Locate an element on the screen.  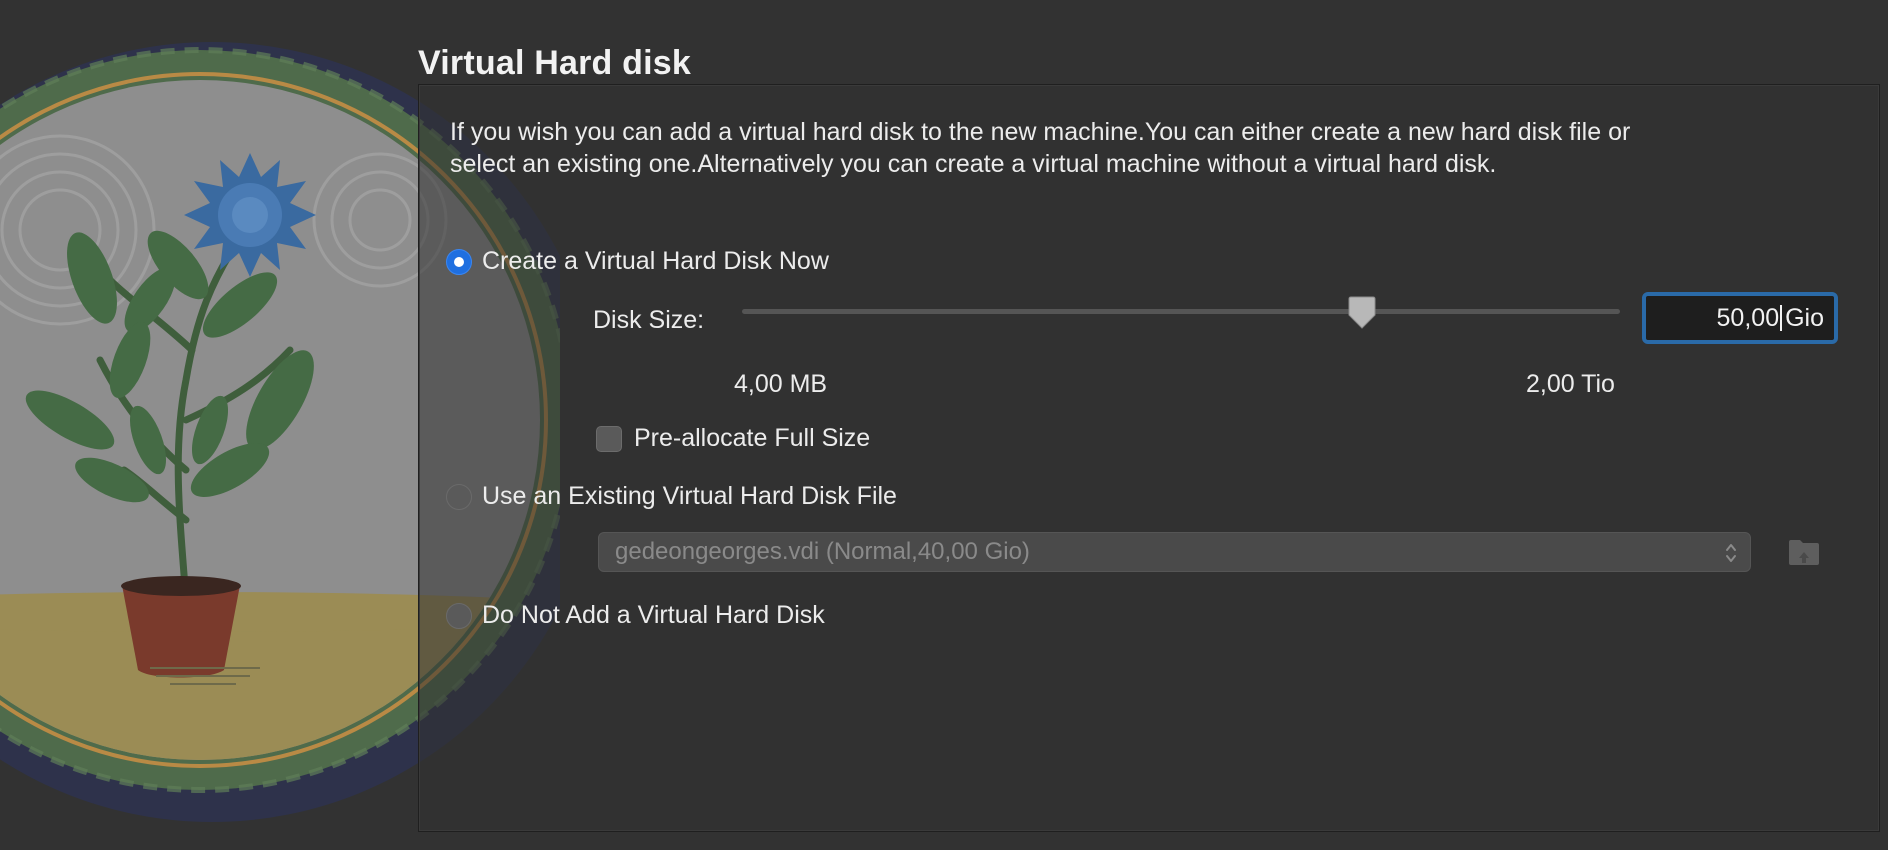
create-now-radio is located at coordinates (459, 261).